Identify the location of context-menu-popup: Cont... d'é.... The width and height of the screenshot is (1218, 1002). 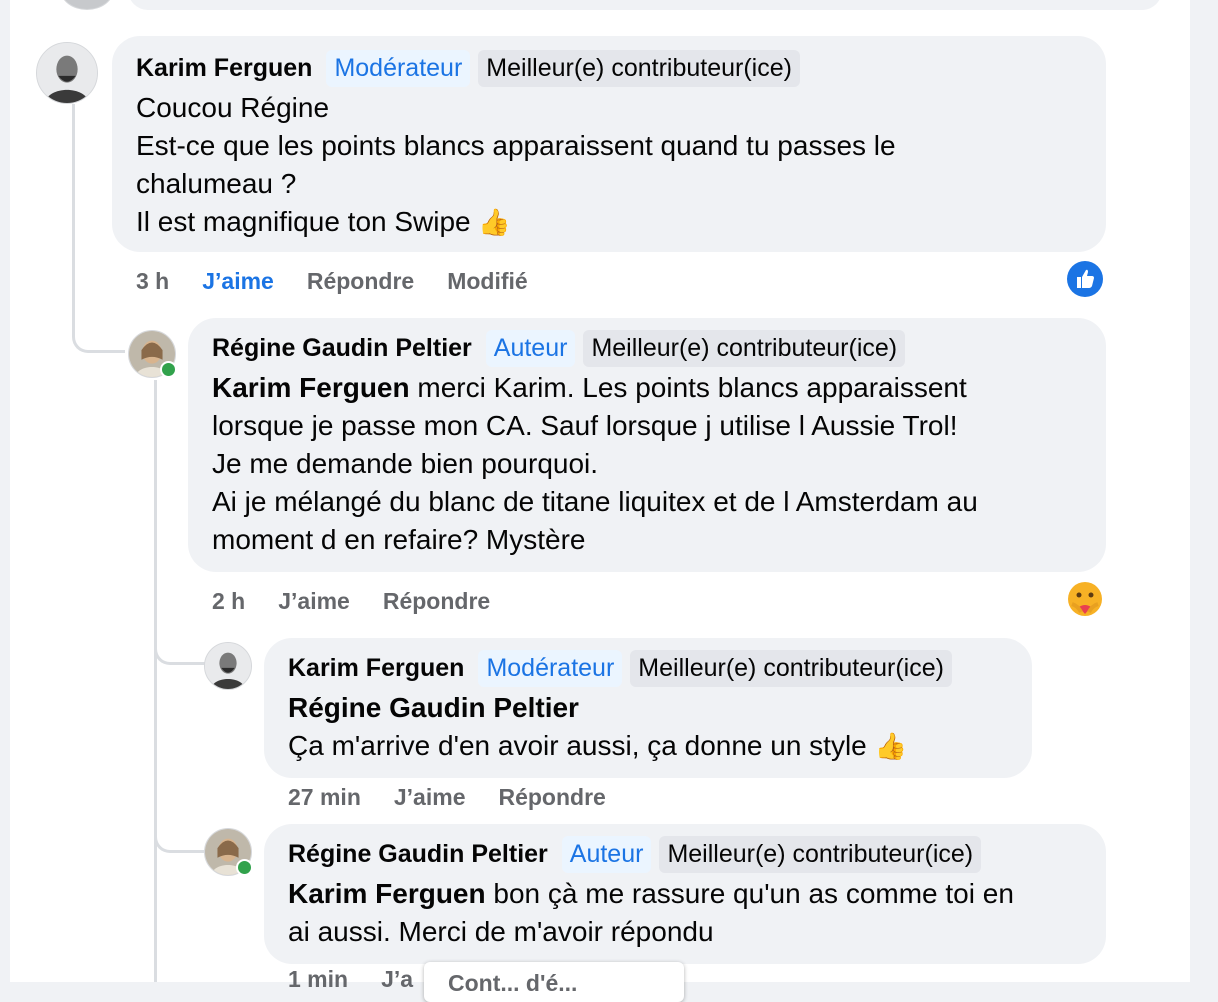
(554, 982).